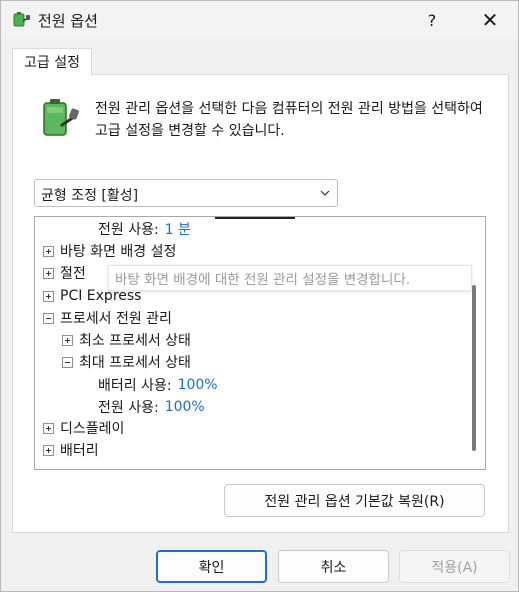  I want to click on tree-item-on-battery: 배터리 사용: 100%, so click(158, 385).